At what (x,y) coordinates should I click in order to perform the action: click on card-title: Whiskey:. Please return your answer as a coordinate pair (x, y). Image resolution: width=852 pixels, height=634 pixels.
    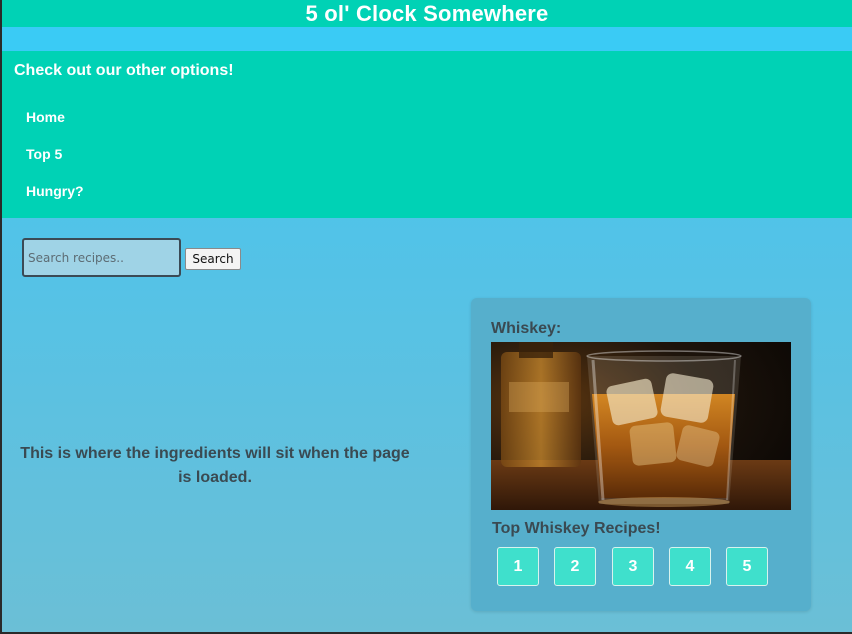
    Looking at the image, I should click on (526, 328).